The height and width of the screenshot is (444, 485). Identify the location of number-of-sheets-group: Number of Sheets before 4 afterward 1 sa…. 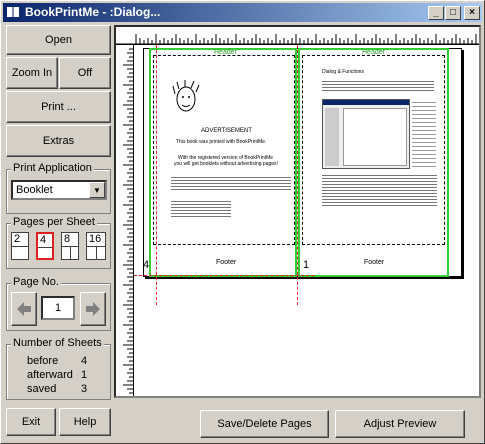
(58, 368).